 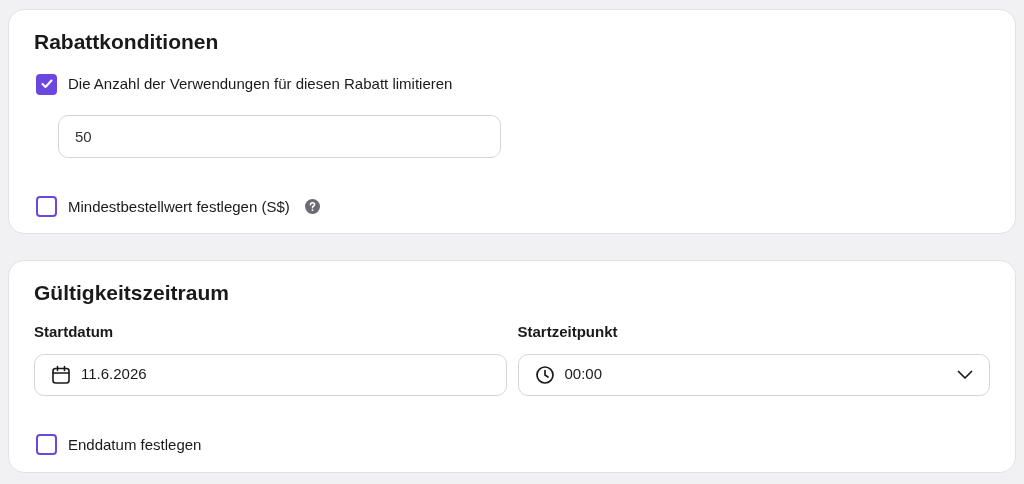 I want to click on checkbox-label: Mindestbestellwert festlegen (S$), so click(x=179, y=206).